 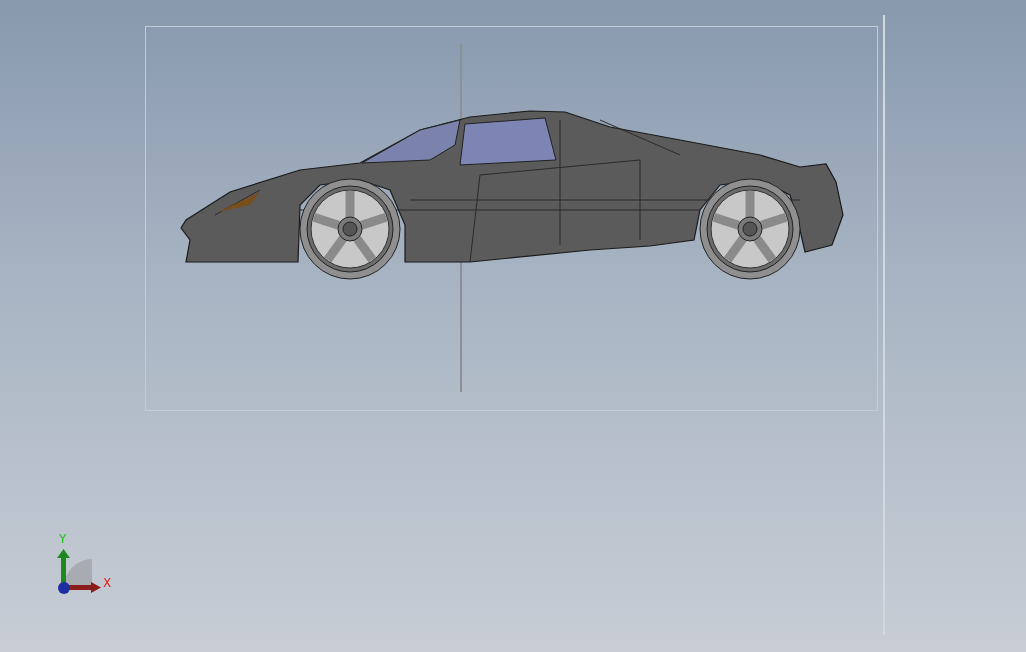 What do you see at coordinates (107, 583) in the screenshot?
I see `x-axis-label: X` at bounding box center [107, 583].